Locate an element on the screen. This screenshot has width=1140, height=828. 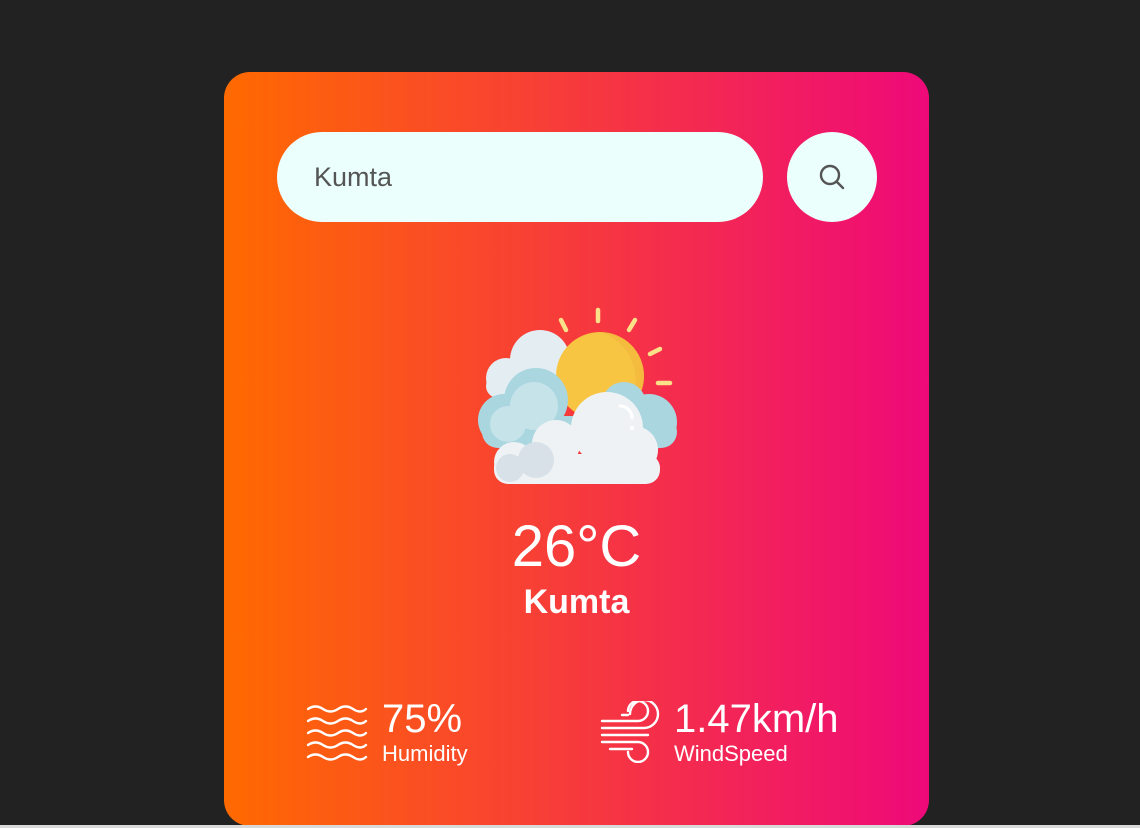
search-bar is located at coordinates (577, 177).